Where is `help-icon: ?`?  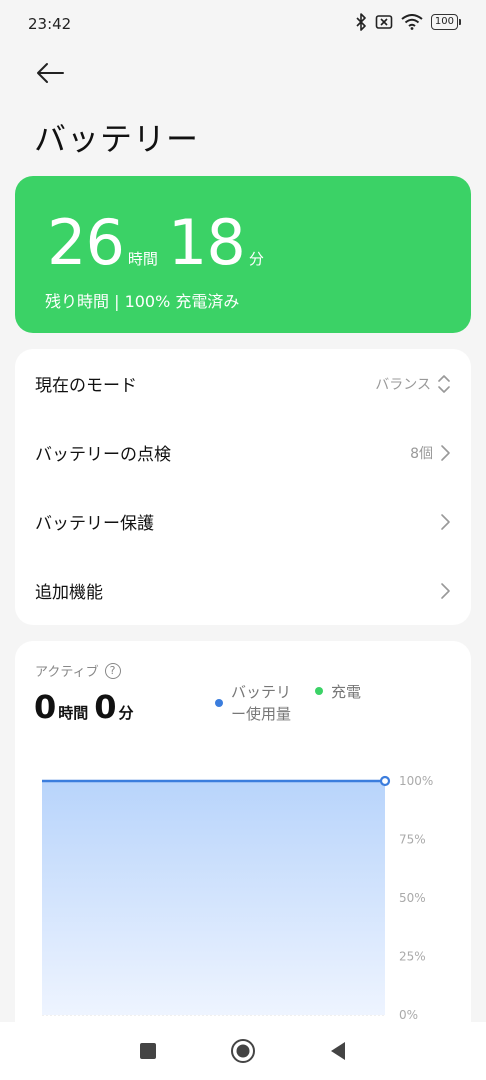
help-icon: ? is located at coordinates (112, 670).